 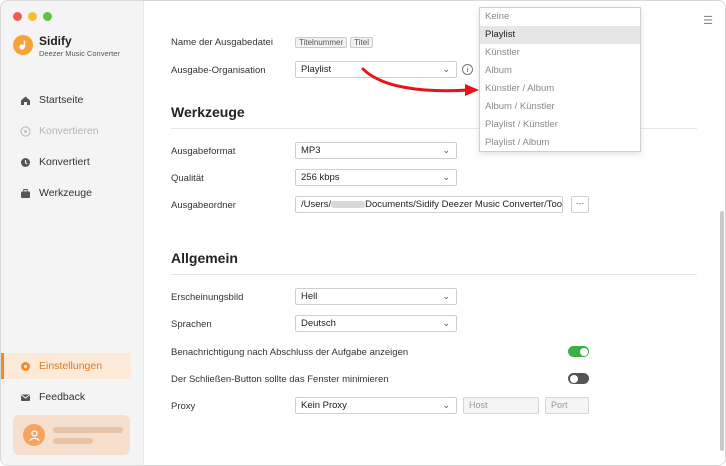 What do you see at coordinates (25, 193) in the screenshot?
I see `toolbox-icon` at bounding box center [25, 193].